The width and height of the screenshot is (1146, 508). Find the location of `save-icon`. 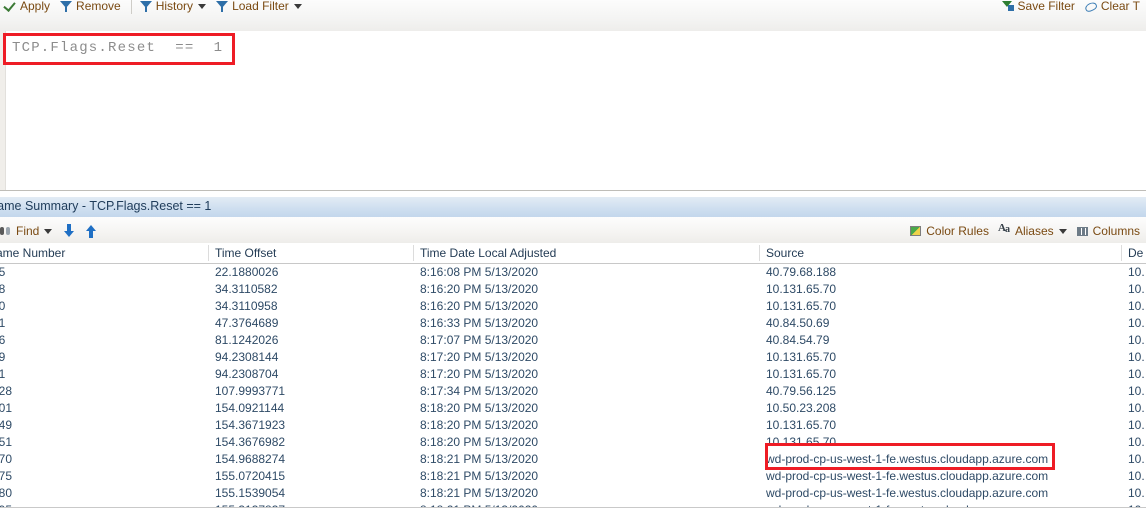

save-icon is located at coordinates (1008, 6).